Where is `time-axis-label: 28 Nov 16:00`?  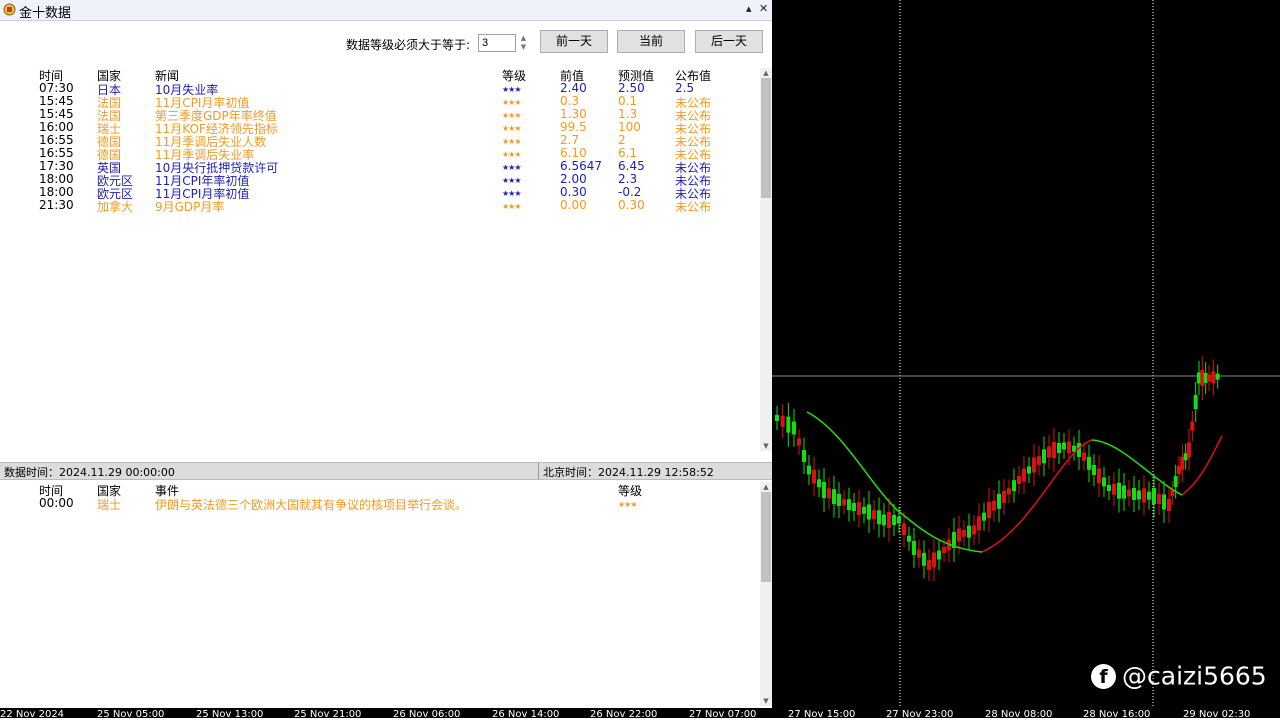
time-axis-label: 28 Nov 16:00 is located at coordinates (1117, 713).